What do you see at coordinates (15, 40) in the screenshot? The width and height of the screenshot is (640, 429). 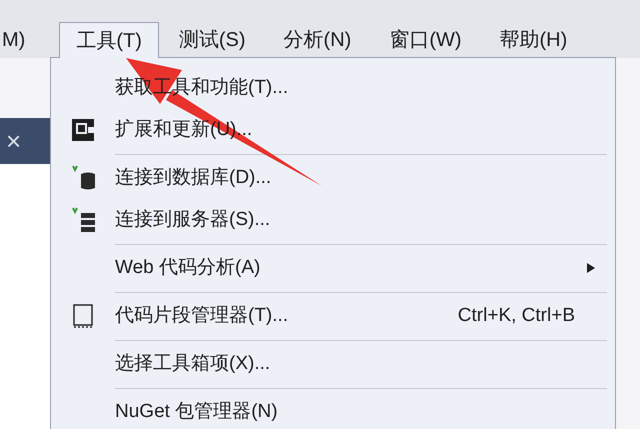 I see `menu-bar-item: M)` at bounding box center [15, 40].